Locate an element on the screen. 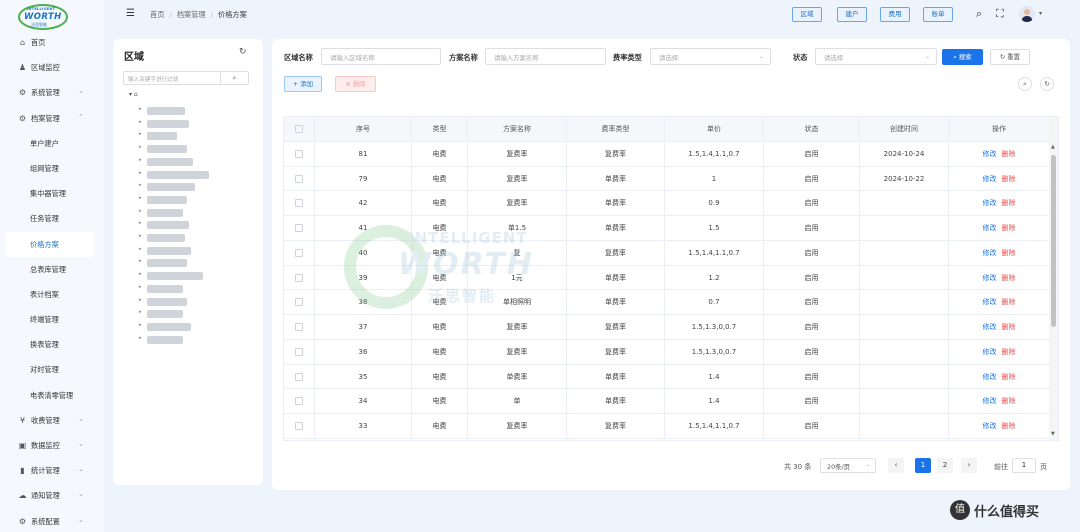 The width and height of the screenshot is (1080, 532). select-all-checkbox is located at coordinates (299, 129).